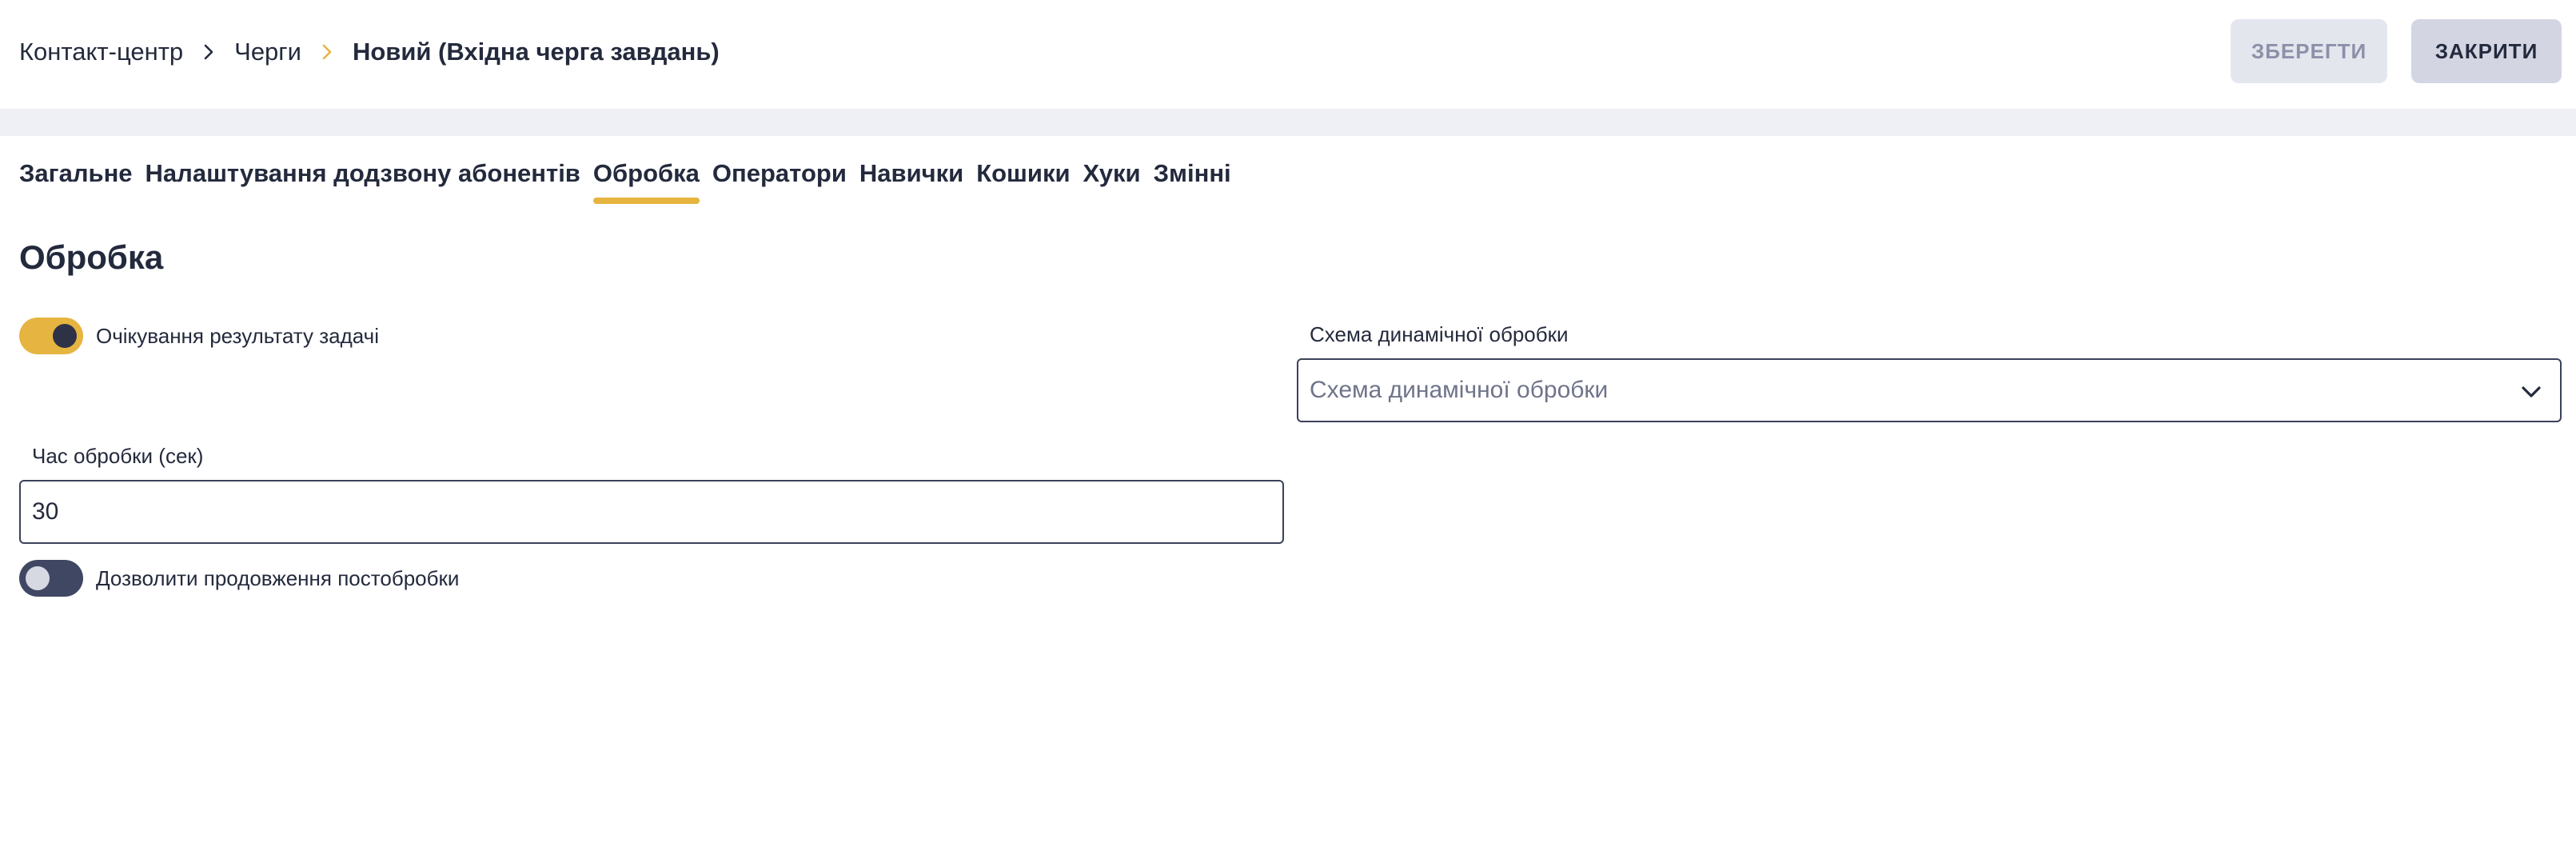 The image size is (2576, 859). Describe the element at coordinates (651, 512) in the screenshot. I see `processing-time-input` at that location.